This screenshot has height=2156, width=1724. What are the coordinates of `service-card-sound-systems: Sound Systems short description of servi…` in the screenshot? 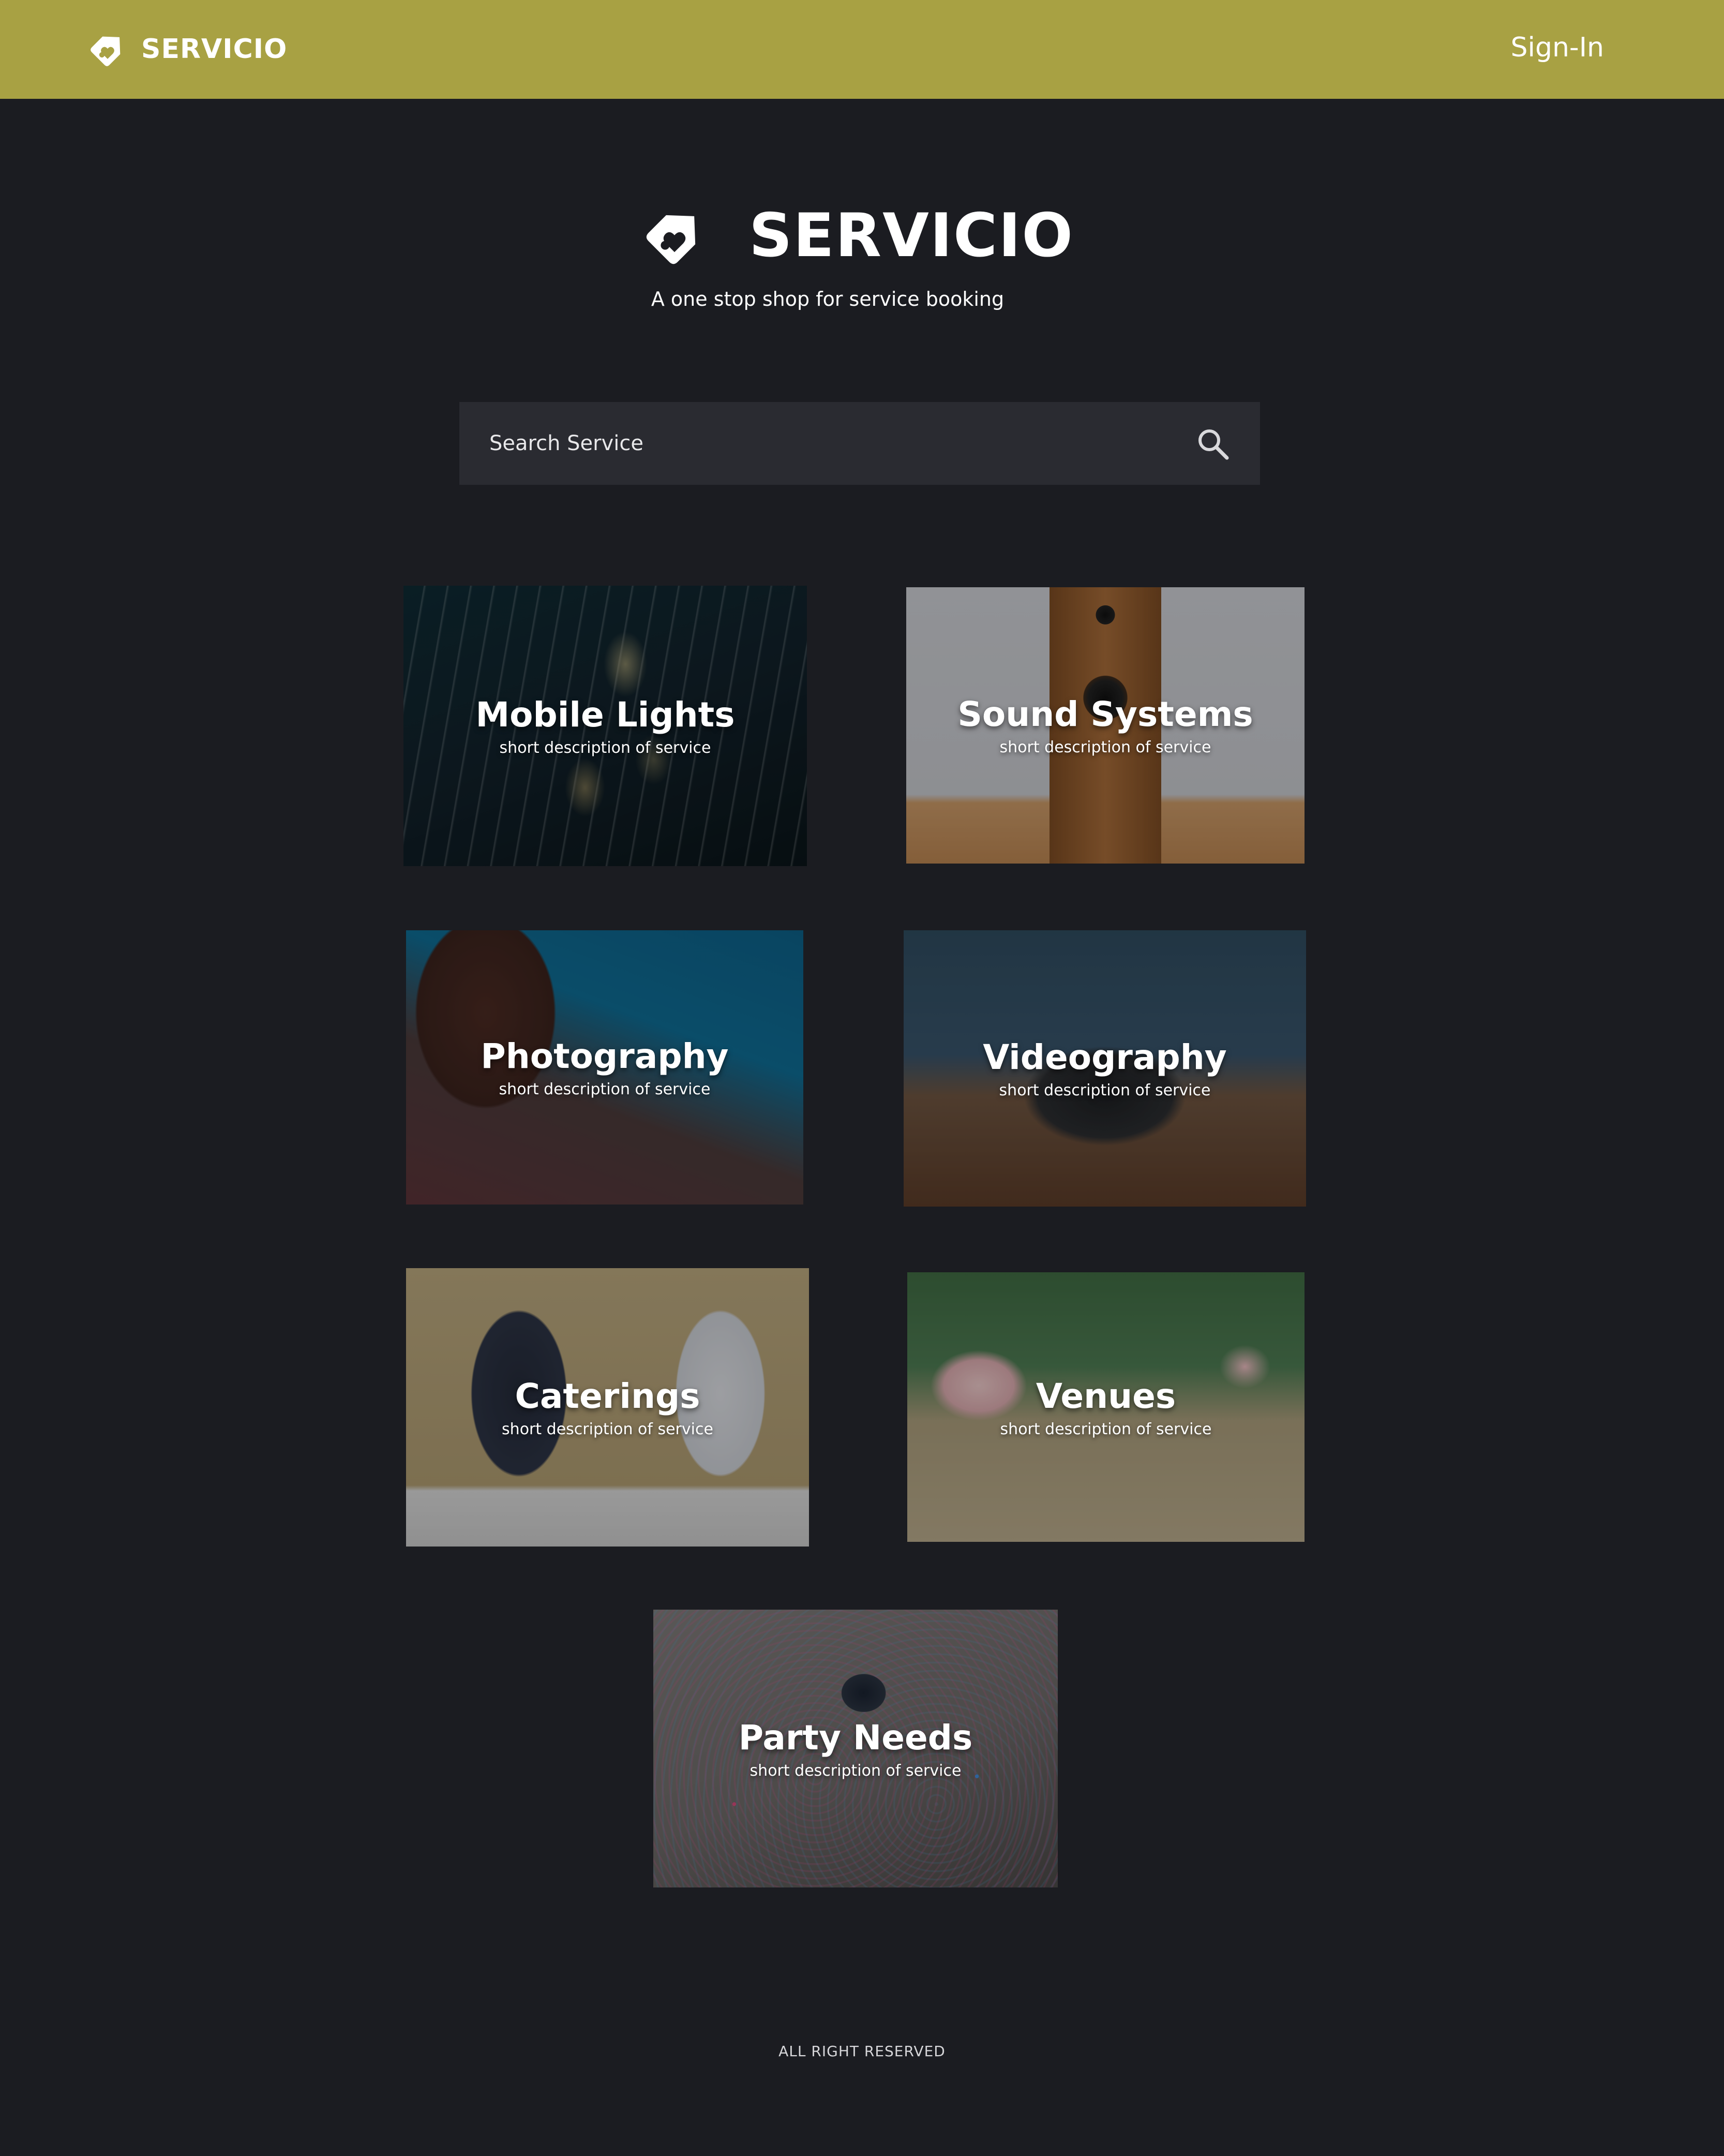 It's located at (1105, 725).